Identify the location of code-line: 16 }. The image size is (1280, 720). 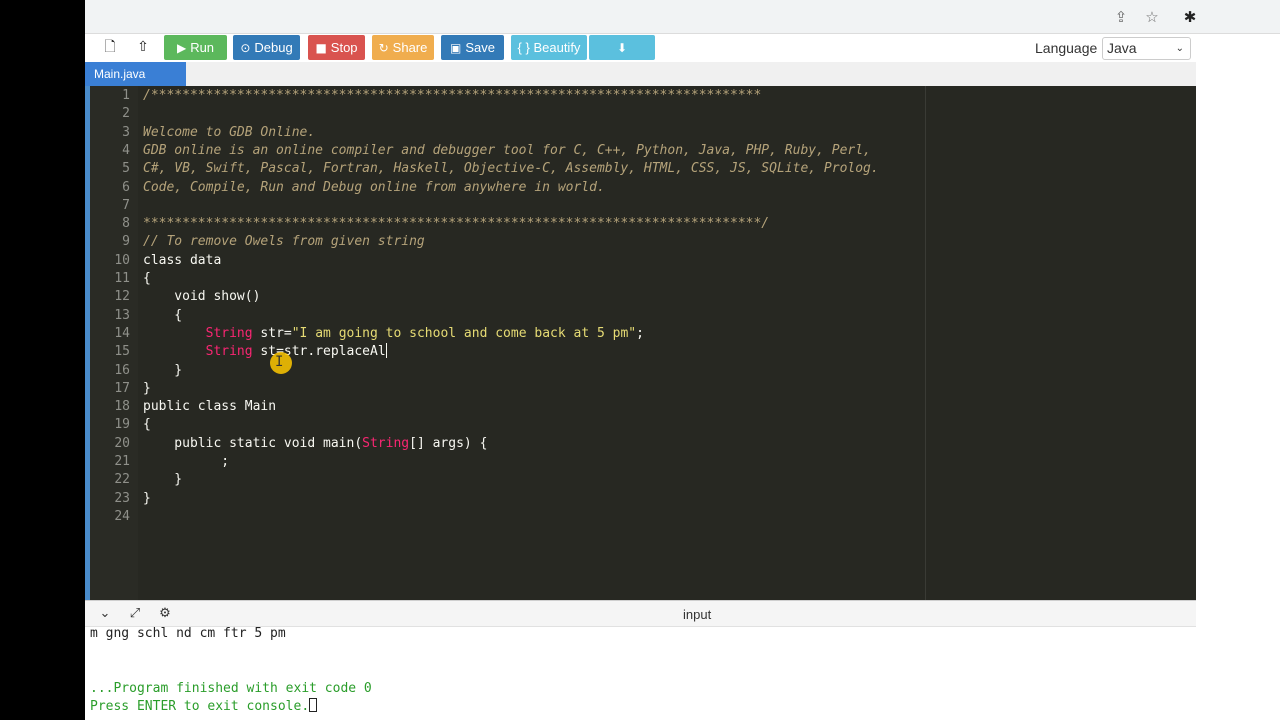
(640, 371).